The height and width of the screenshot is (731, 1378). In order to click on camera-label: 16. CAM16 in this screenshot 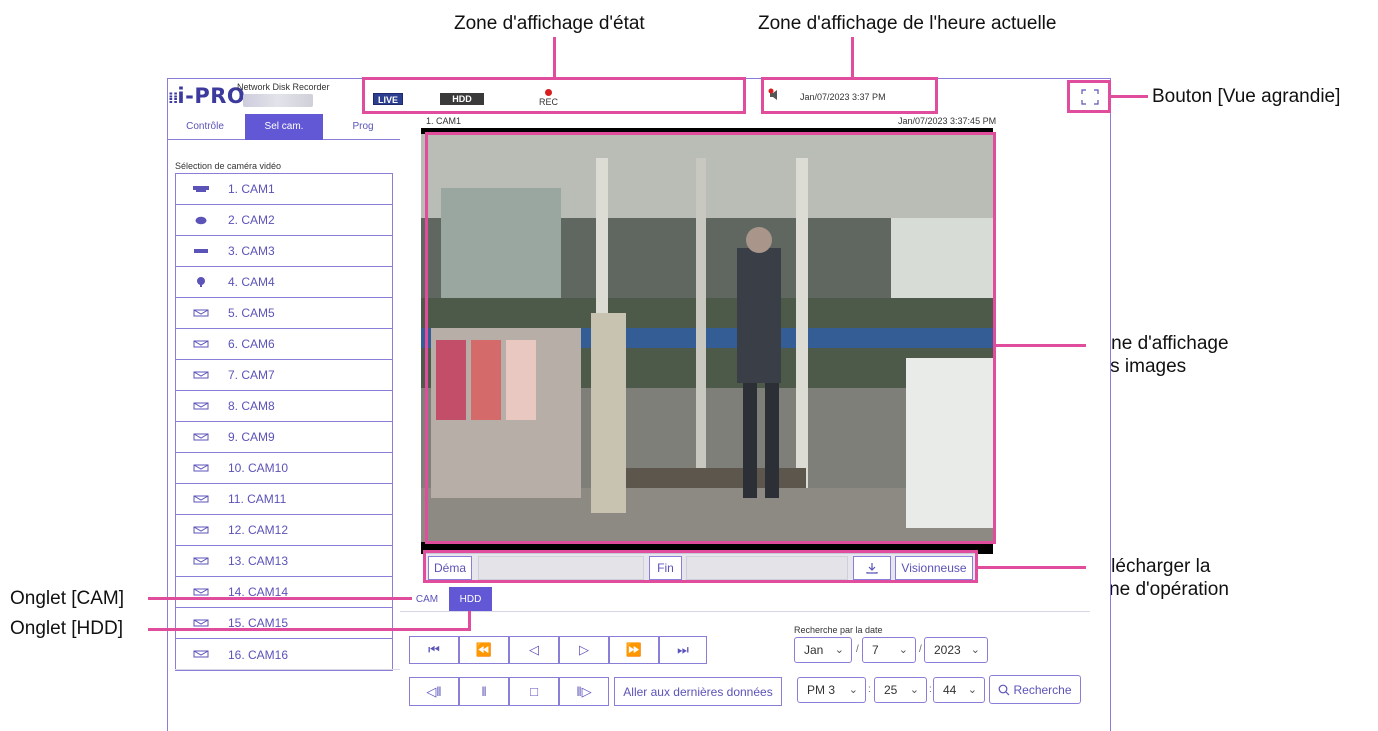, I will do `click(258, 654)`.